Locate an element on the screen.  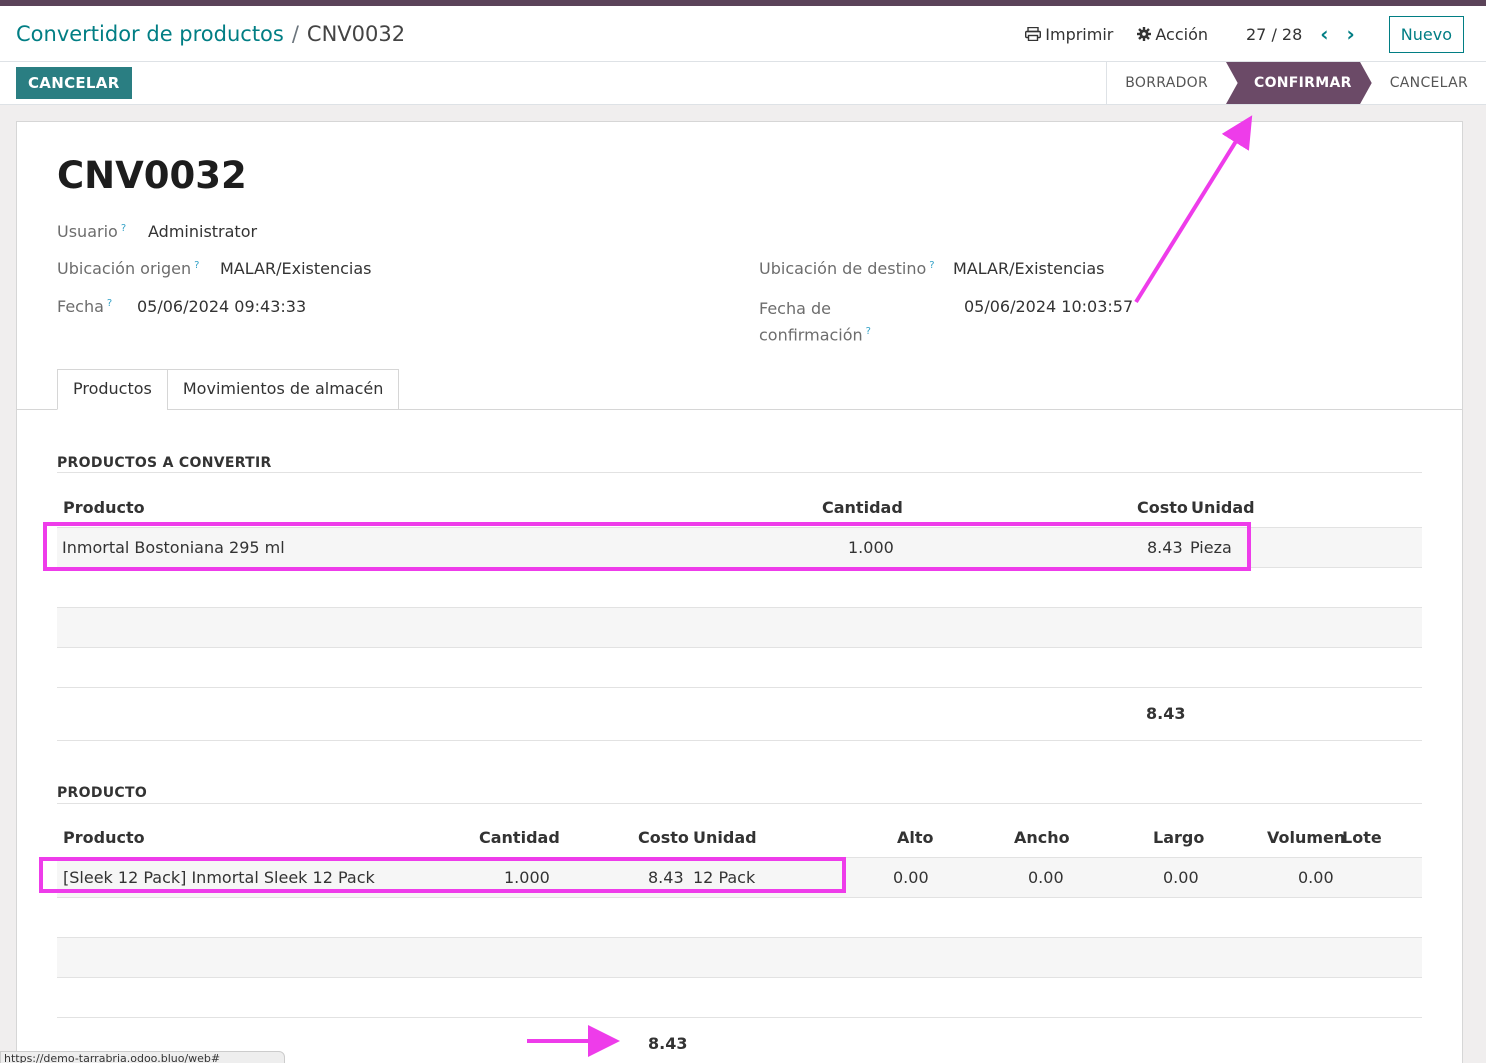
field-dest: Ubicación de destino? is located at coordinates (847, 268).